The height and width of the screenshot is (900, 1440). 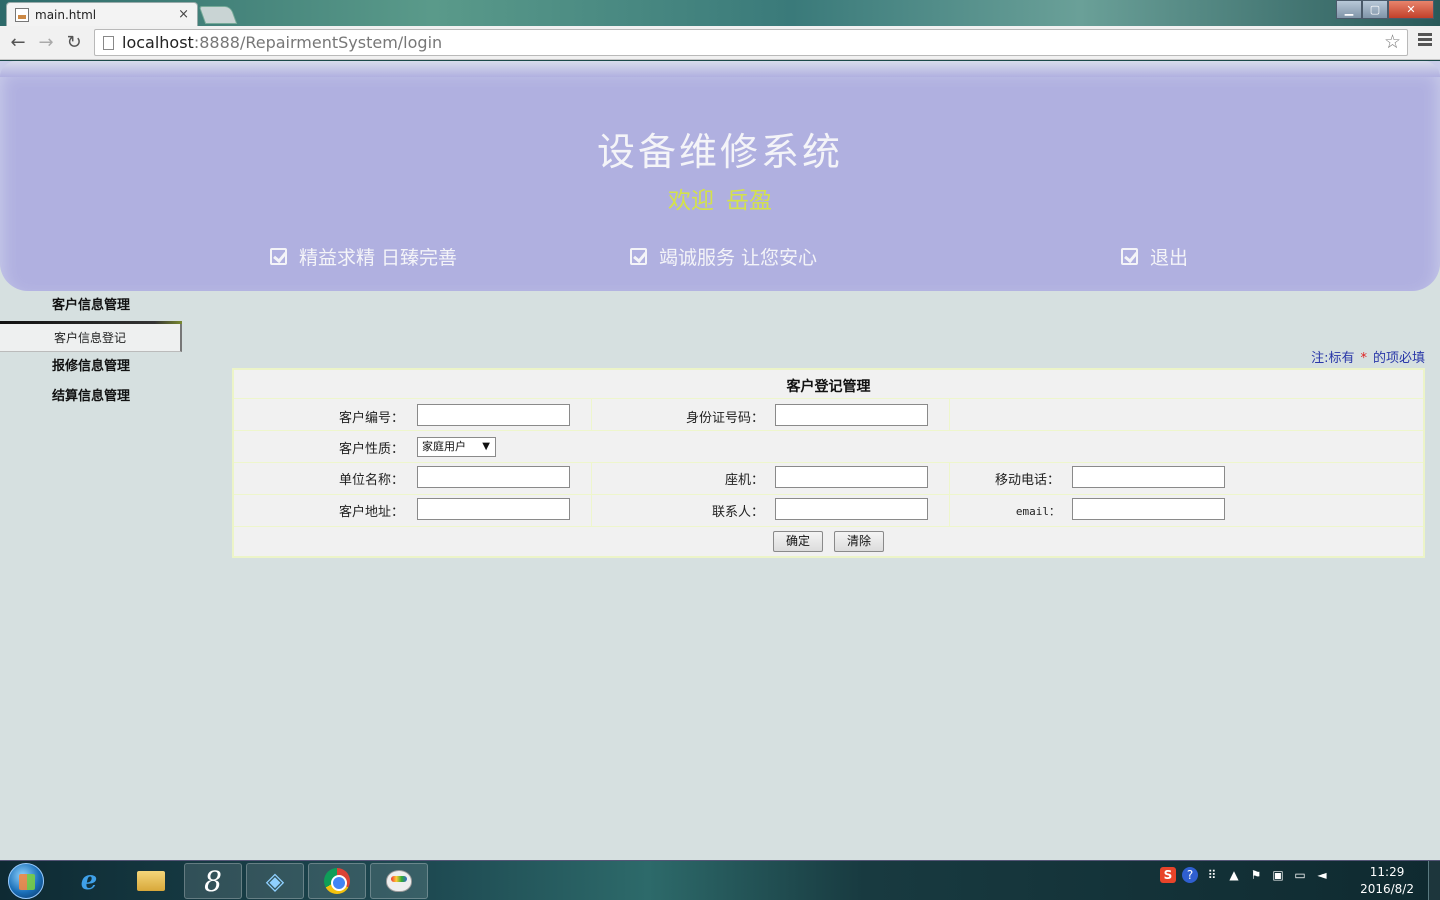 What do you see at coordinates (1169, 258) in the screenshot?
I see `logout-label: 退出` at bounding box center [1169, 258].